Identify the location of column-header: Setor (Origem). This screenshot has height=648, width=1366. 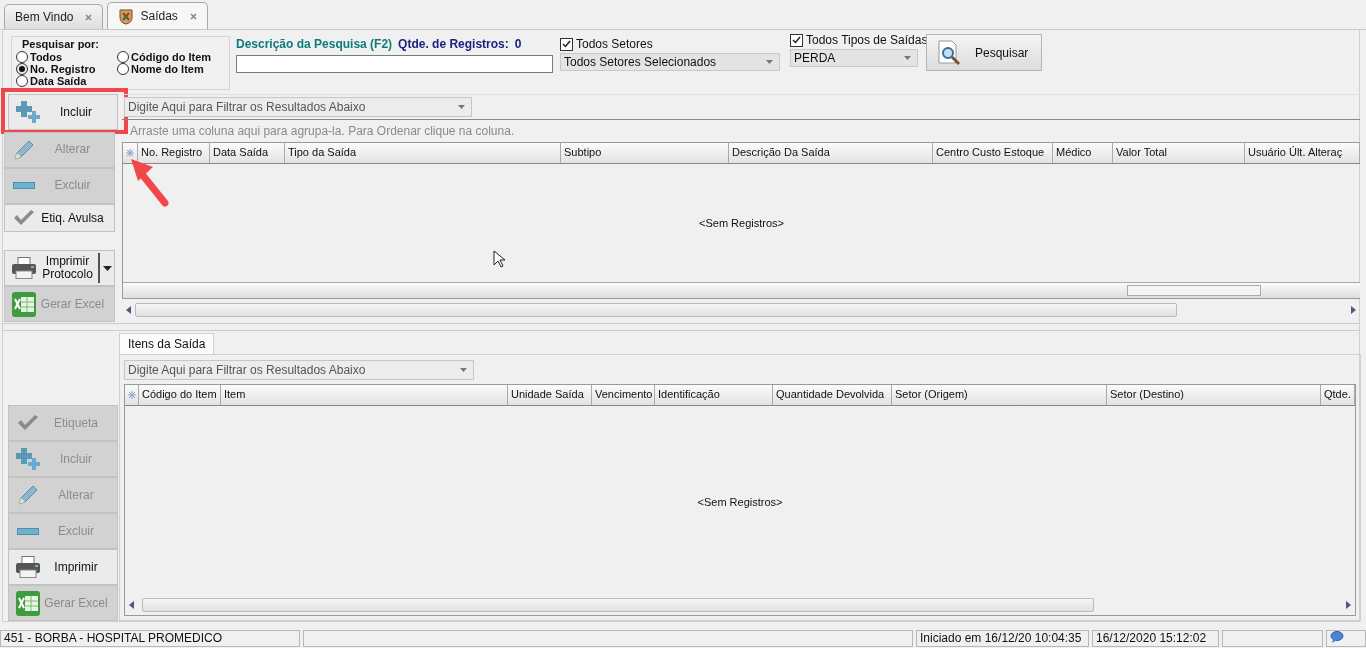
(999, 395).